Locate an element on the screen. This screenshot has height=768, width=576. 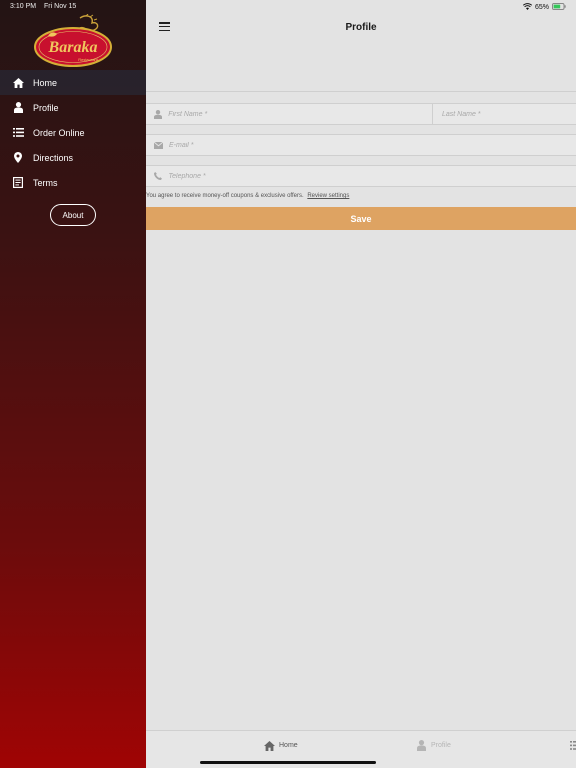
home-indicator is located at coordinates (288, 762).